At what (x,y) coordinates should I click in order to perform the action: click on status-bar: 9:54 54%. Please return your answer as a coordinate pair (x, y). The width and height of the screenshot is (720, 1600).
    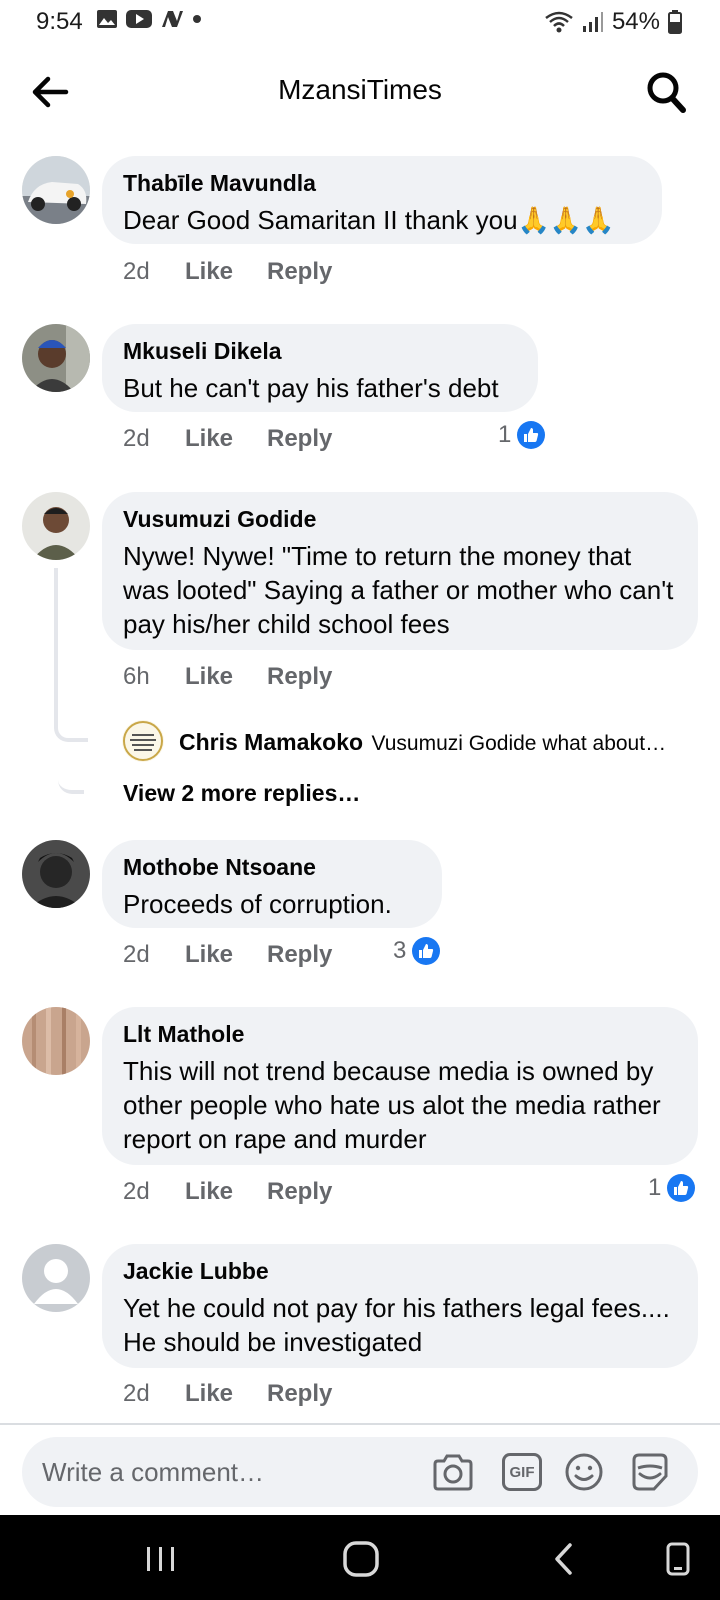
    Looking at the image, I should click on (360, 23).